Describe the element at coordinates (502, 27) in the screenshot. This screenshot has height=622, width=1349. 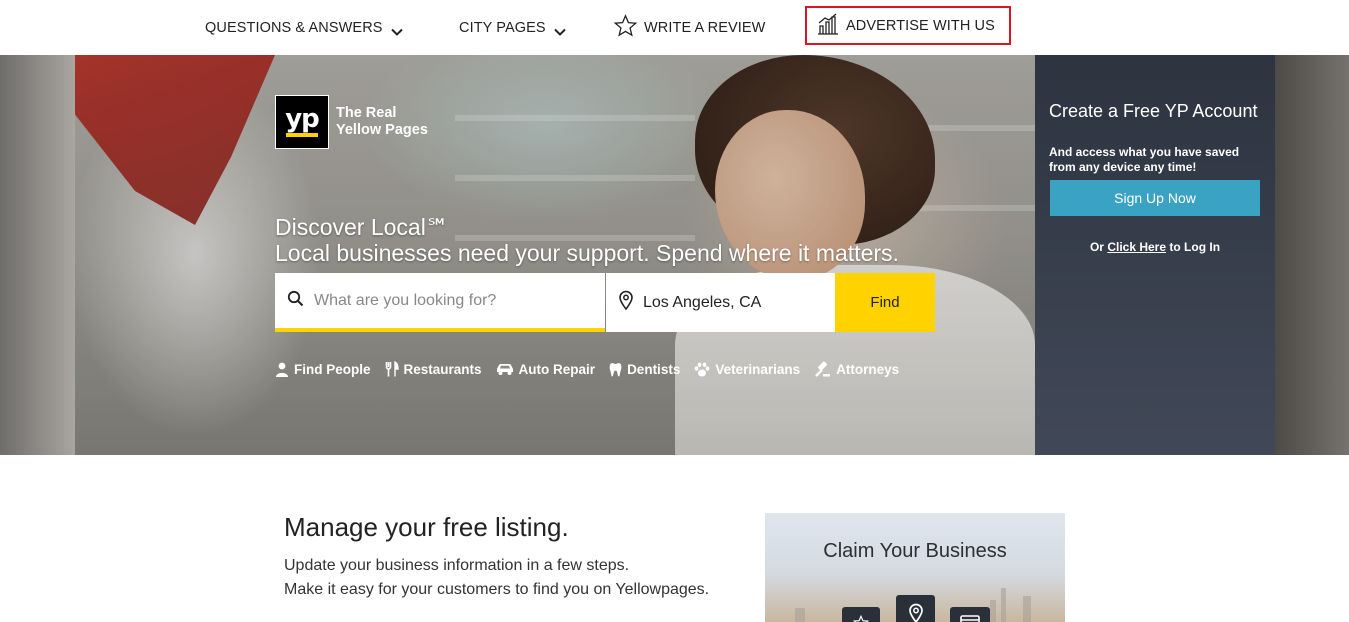
I see `nav-city-pages-label: CITY PAGES` at that location.